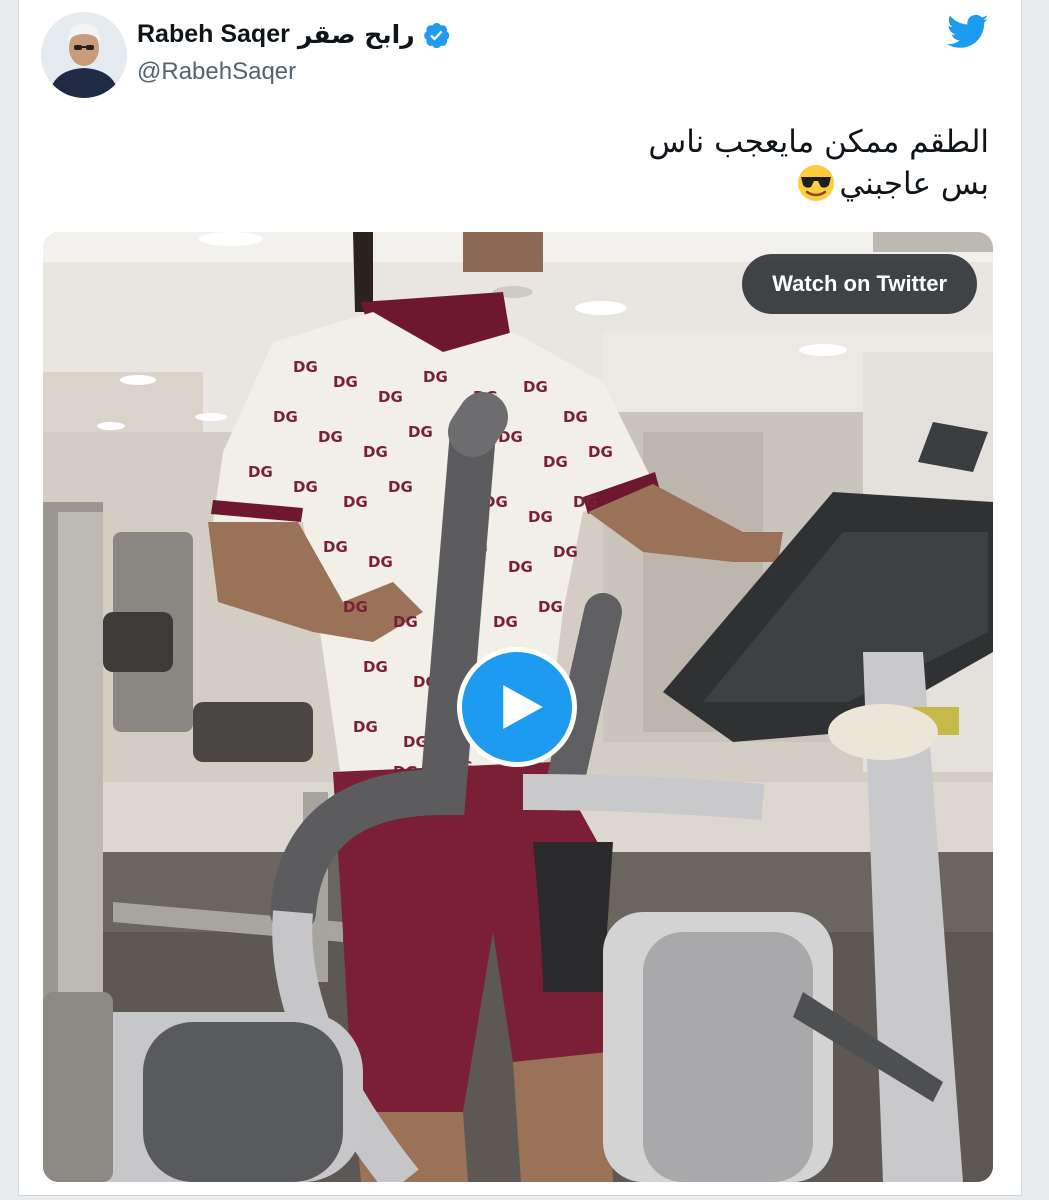 The image size is (1049, 1200). What do you see at coordinates (520, 50) in the screenshot?
I see `tweet-header: Rabeh Saqer رابح صقر @RabehSaqer` at bounding box center [520, 50].